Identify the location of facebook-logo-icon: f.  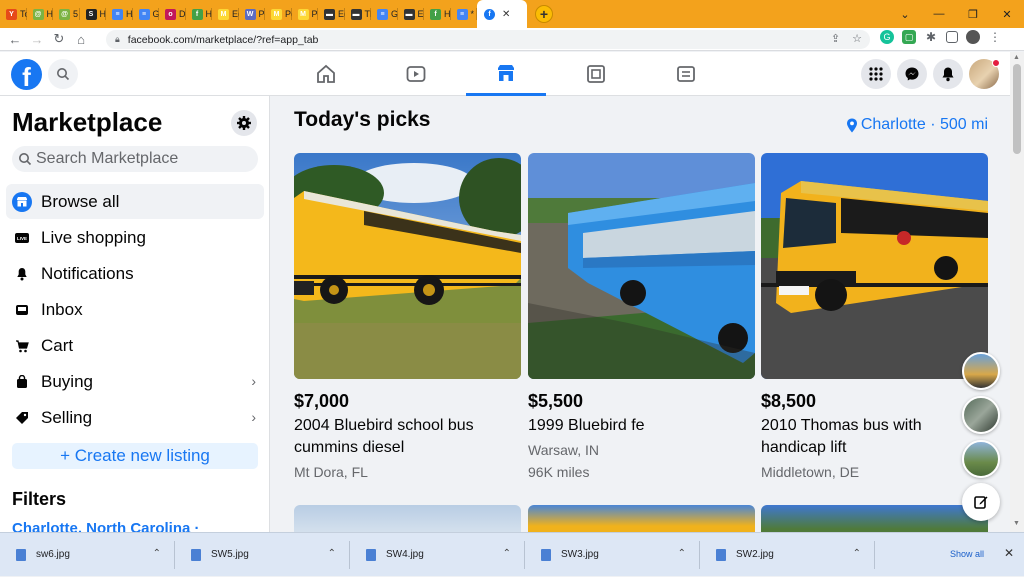
(26, 74).